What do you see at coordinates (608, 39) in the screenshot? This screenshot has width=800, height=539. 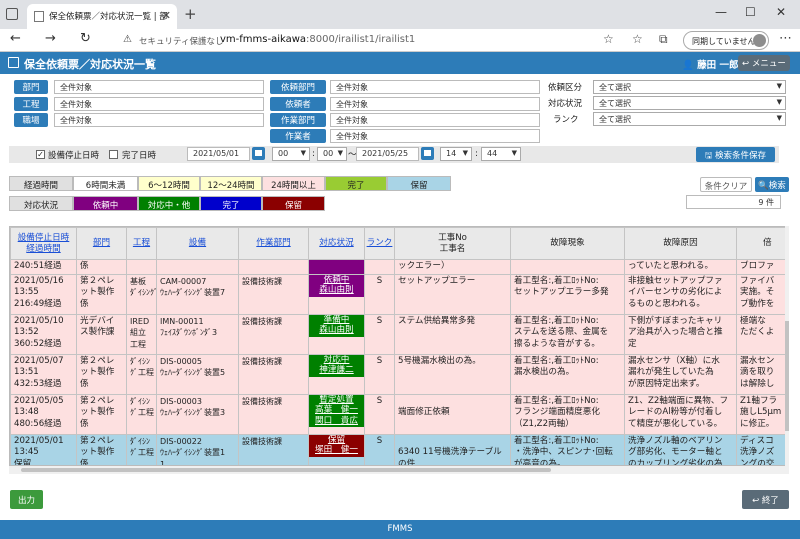 I see `favorite-star-icon: ☆` at bounding box center [608, 39].